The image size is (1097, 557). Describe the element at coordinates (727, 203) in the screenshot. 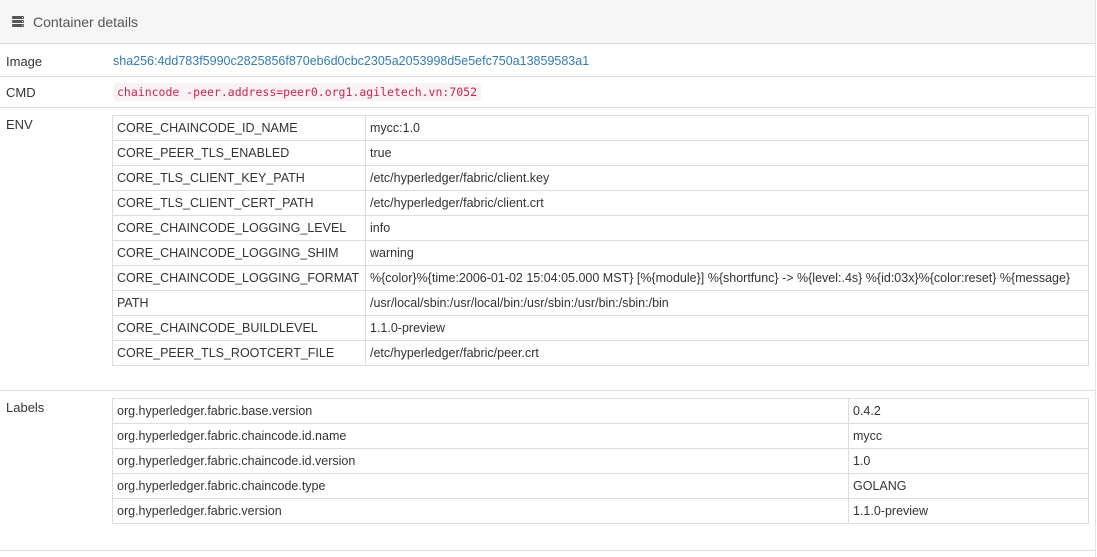

I see `env-value: /etc/hyperledger/fabric/client.crt` at that location.